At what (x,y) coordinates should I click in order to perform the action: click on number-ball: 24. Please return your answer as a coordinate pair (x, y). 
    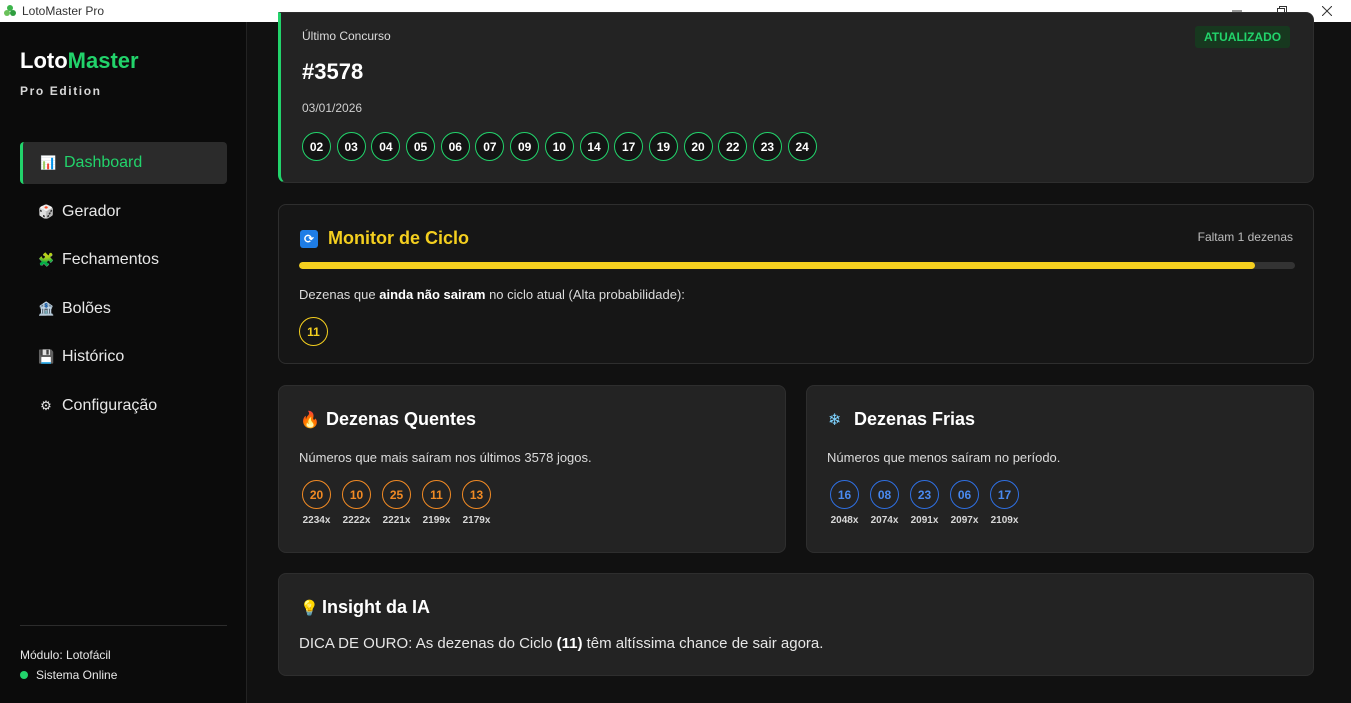
    Looking at the image, I should click on (802, 146).